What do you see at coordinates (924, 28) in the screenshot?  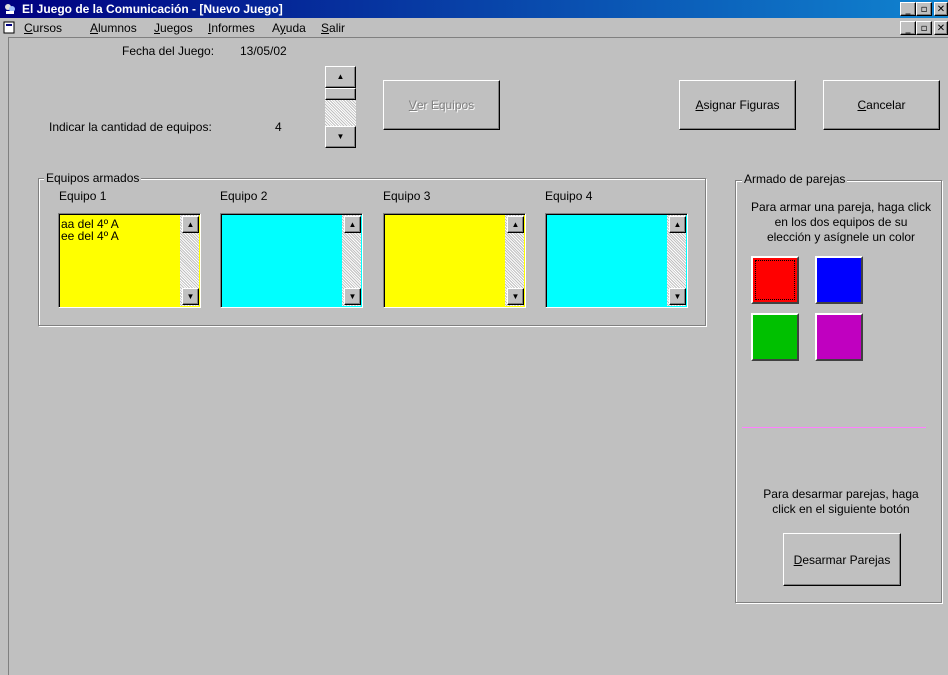 I see `mdi-restore-button: ▫` at bounding box center [924, 28].